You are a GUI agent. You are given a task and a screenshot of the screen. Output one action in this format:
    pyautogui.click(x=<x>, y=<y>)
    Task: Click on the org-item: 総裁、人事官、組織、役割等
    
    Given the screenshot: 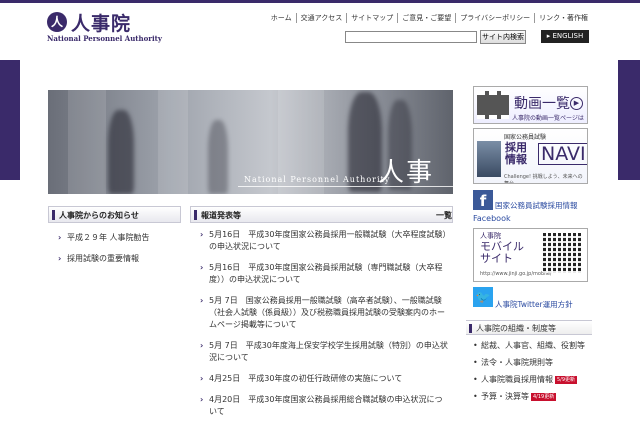 What is the action you would take?
    pyautogui.click(x=533, y=346)
    